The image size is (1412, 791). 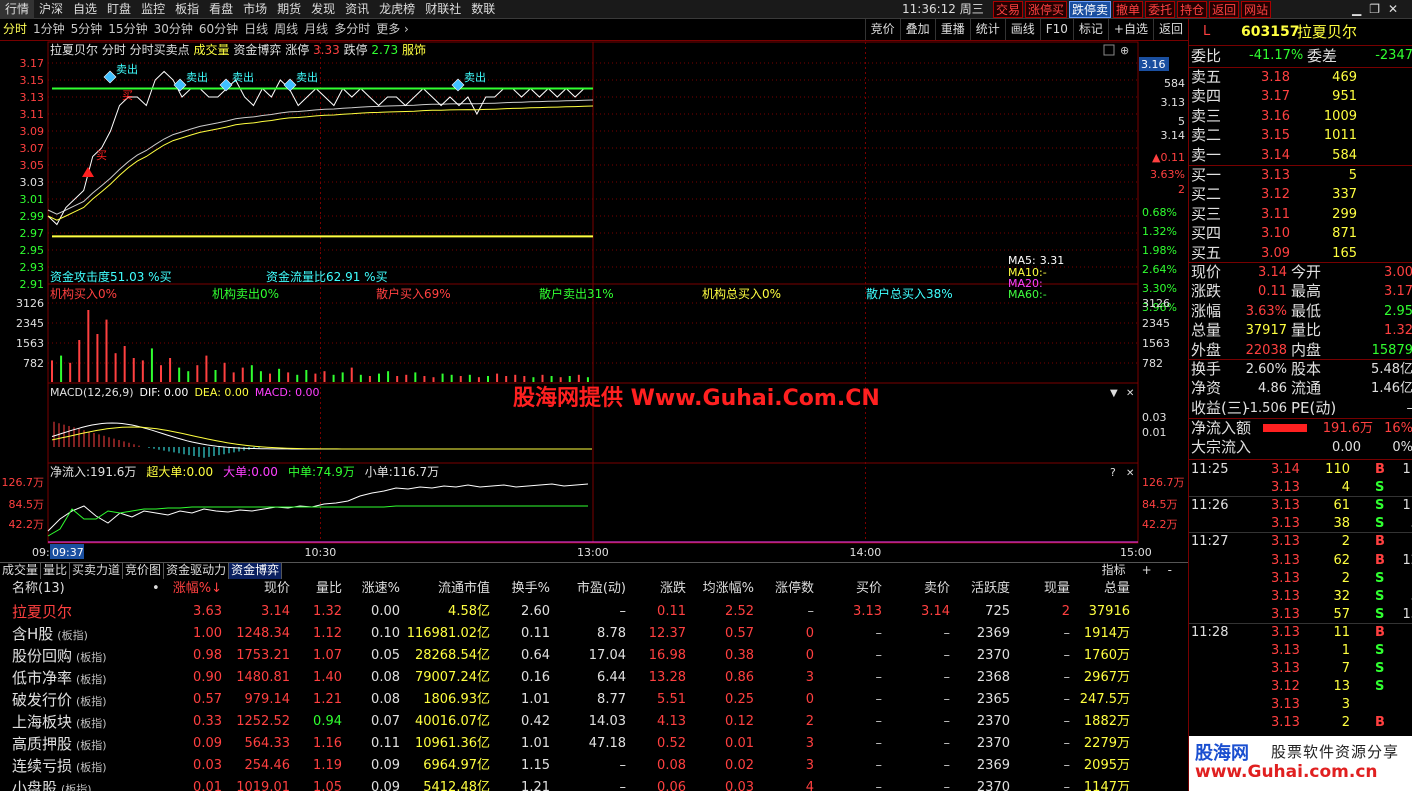 What do you see at coordinates (21, 571) in the screenshot?
I see `indicator-tab-0: 成交量` at bounding box center [21, 571].